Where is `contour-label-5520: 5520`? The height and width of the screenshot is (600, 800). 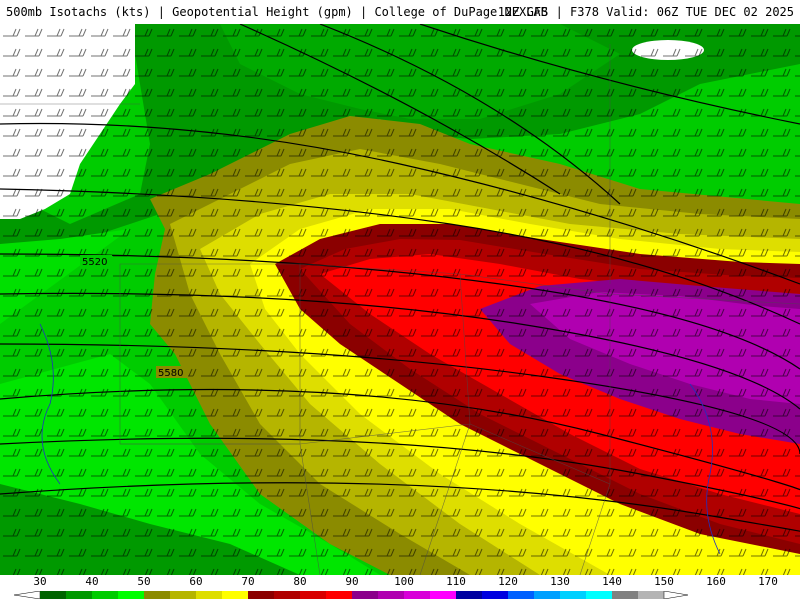
contour-label-5520: 5520 is located at coordinates (94, 262).